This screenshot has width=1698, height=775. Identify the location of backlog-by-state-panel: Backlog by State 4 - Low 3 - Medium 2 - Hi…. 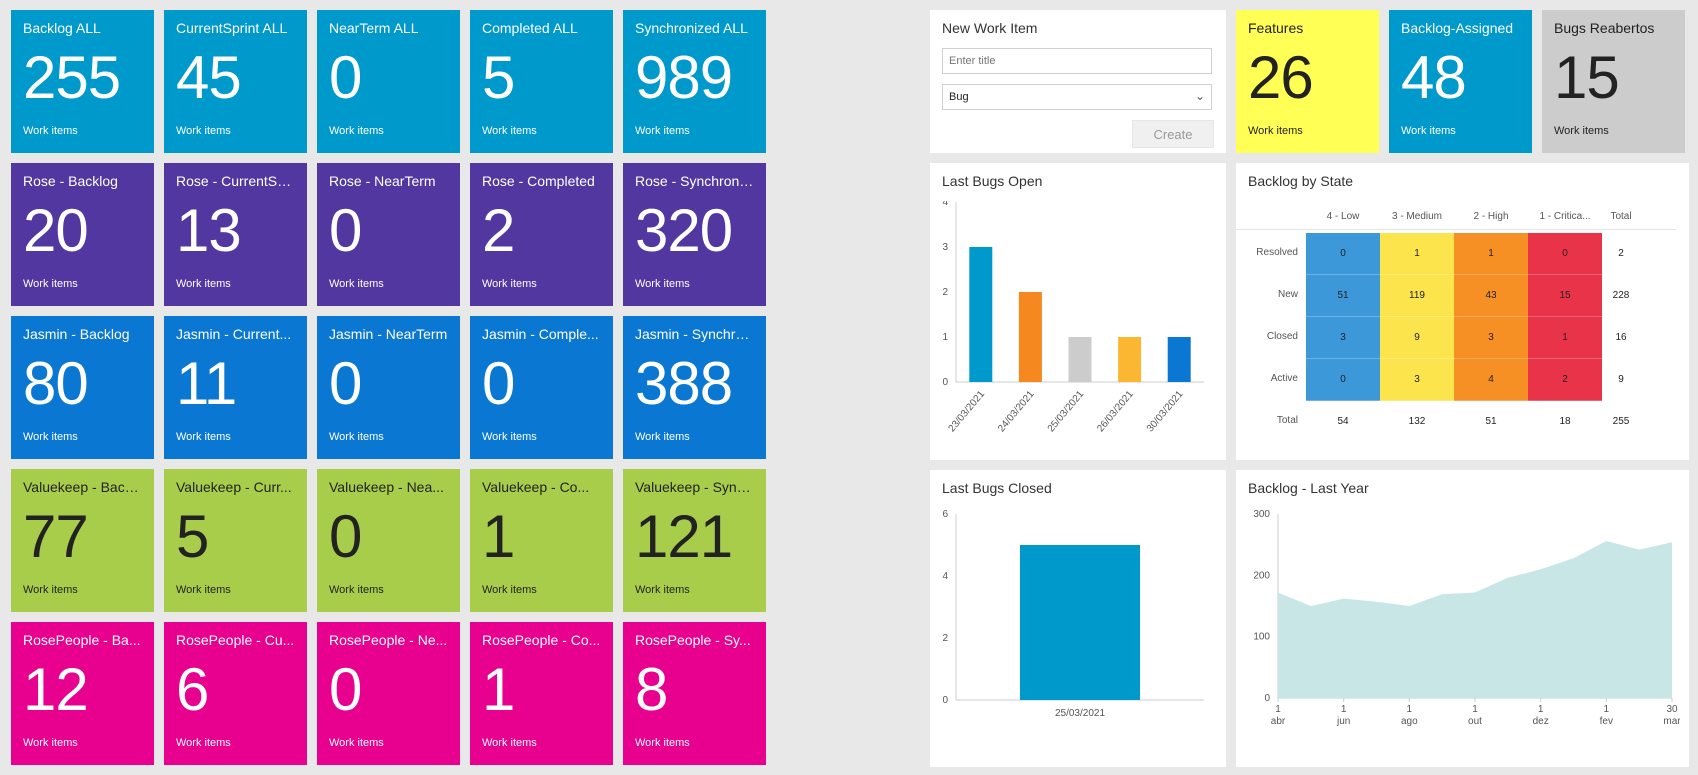
(1462, 311).